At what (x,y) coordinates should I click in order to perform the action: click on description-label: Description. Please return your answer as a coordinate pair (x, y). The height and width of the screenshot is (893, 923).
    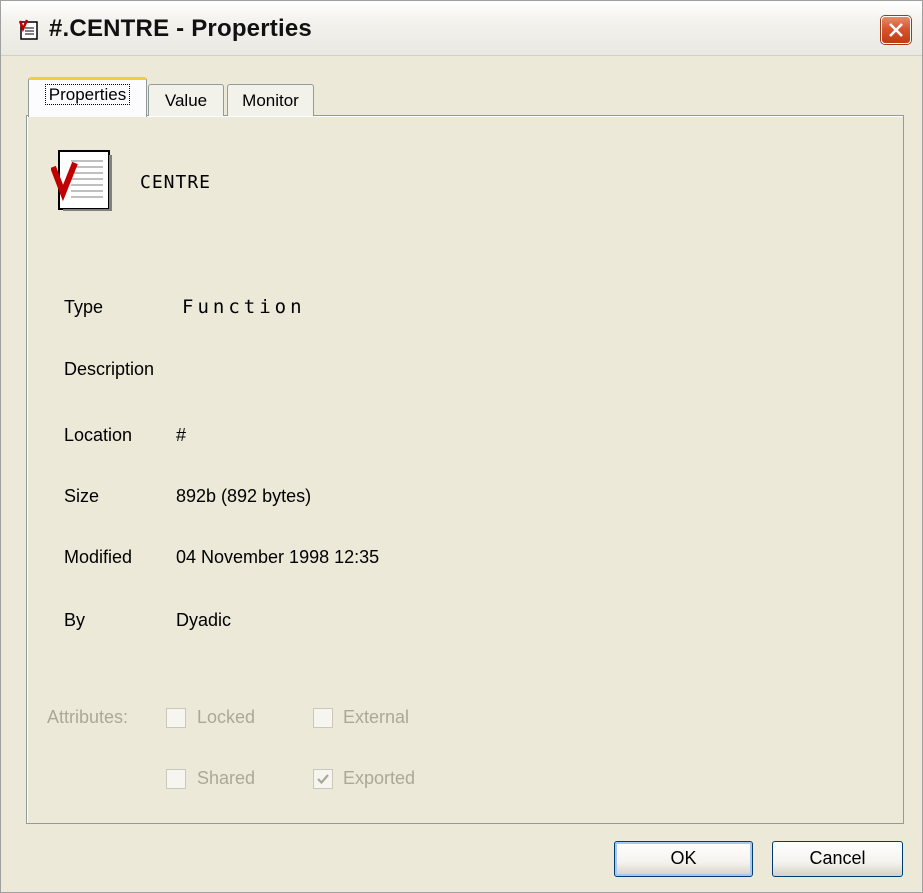
    Looking at the image, I should click on (109, 369).